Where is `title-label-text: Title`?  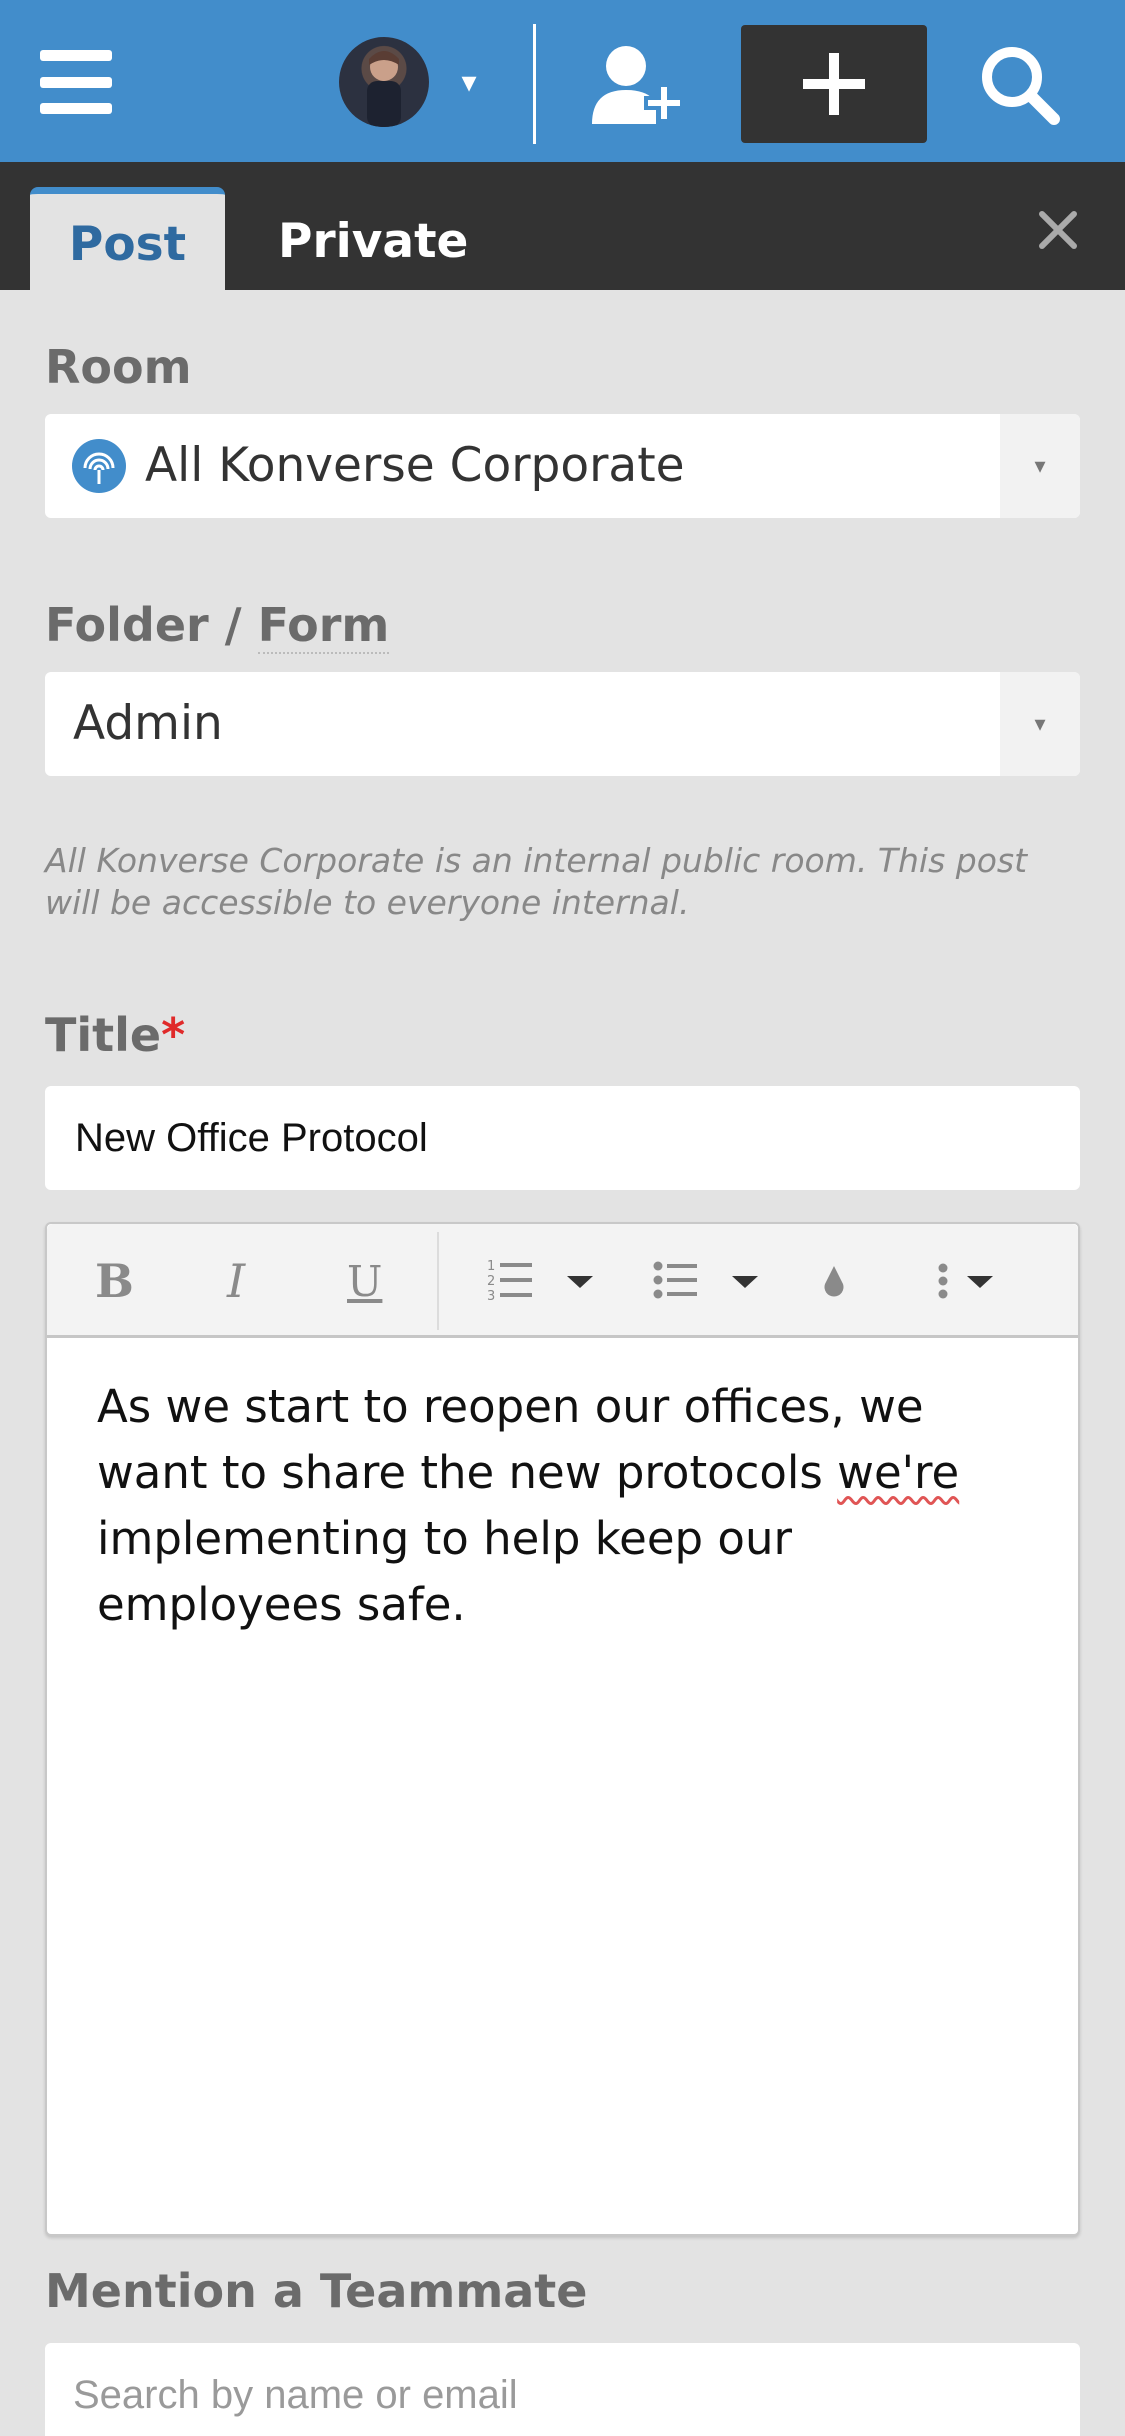 title-label-text: Title is located at coordinates (103, 1035).